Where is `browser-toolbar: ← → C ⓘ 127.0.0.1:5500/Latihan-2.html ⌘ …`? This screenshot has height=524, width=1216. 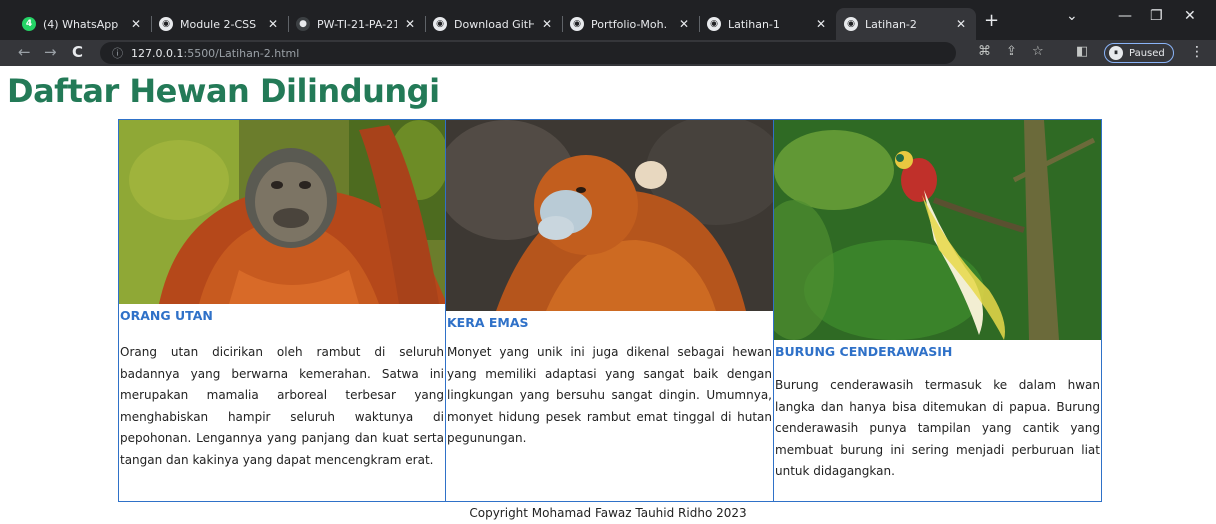 browser-toolbar: ← → C ⓘ 127.0.0.1:5500/Latihan-2.html ⌘ … is located at coordinates (608, 53).